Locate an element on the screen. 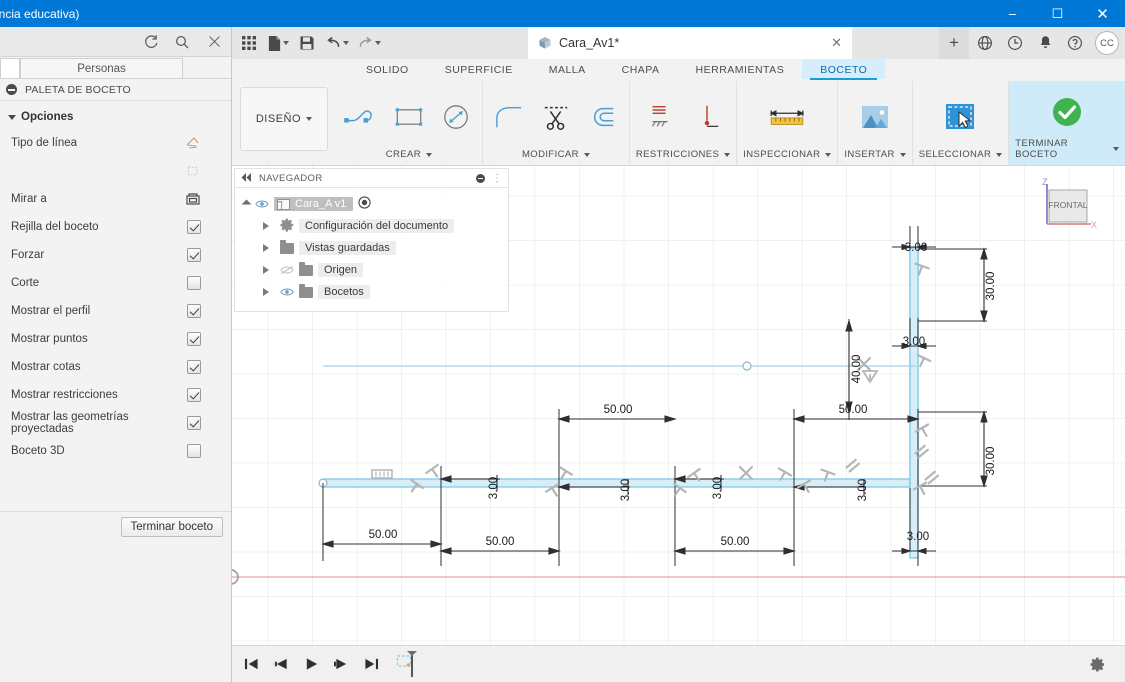 The height and width of the screenshot is (682, 1125). option-row-construction is located at coordinates (115, 171).